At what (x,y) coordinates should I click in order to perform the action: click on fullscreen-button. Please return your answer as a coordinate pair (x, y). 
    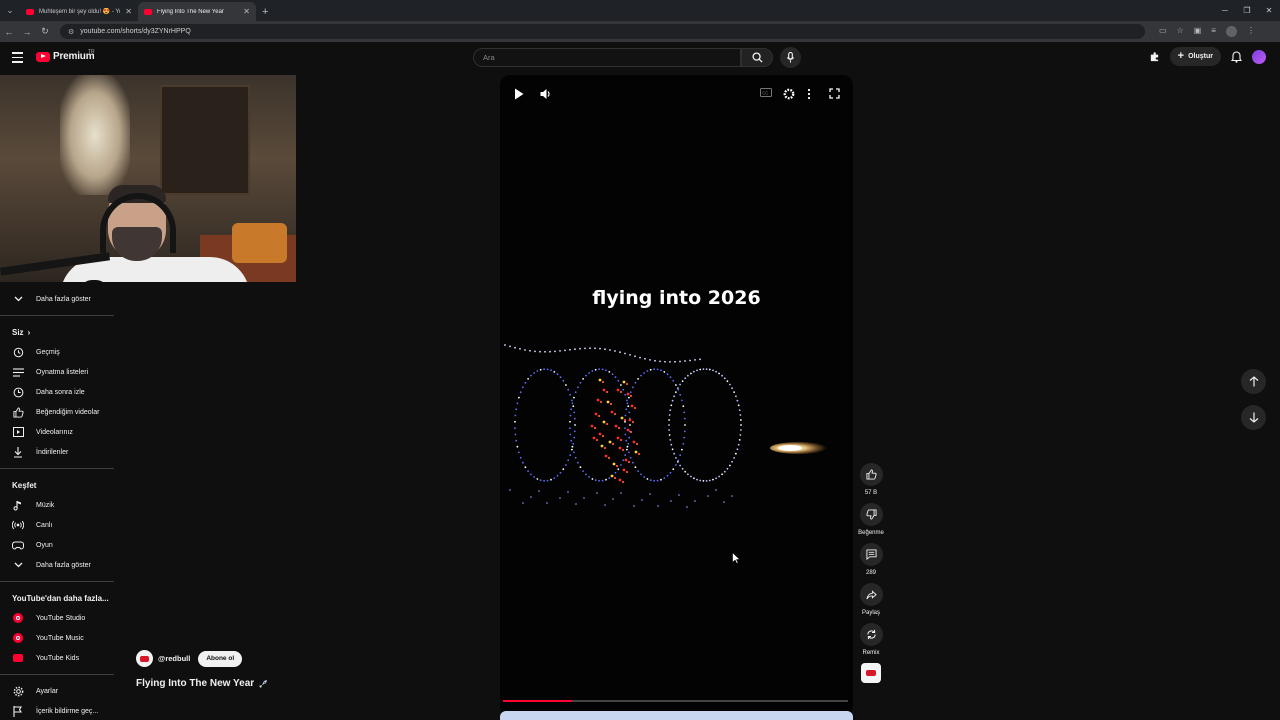
    Looking at the image, I should click on (834, 93).